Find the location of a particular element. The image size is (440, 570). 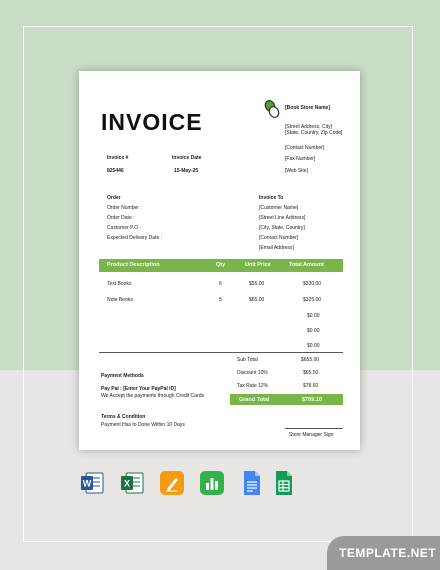

column-header-qty: Qty is located at coordinates (221, 265).